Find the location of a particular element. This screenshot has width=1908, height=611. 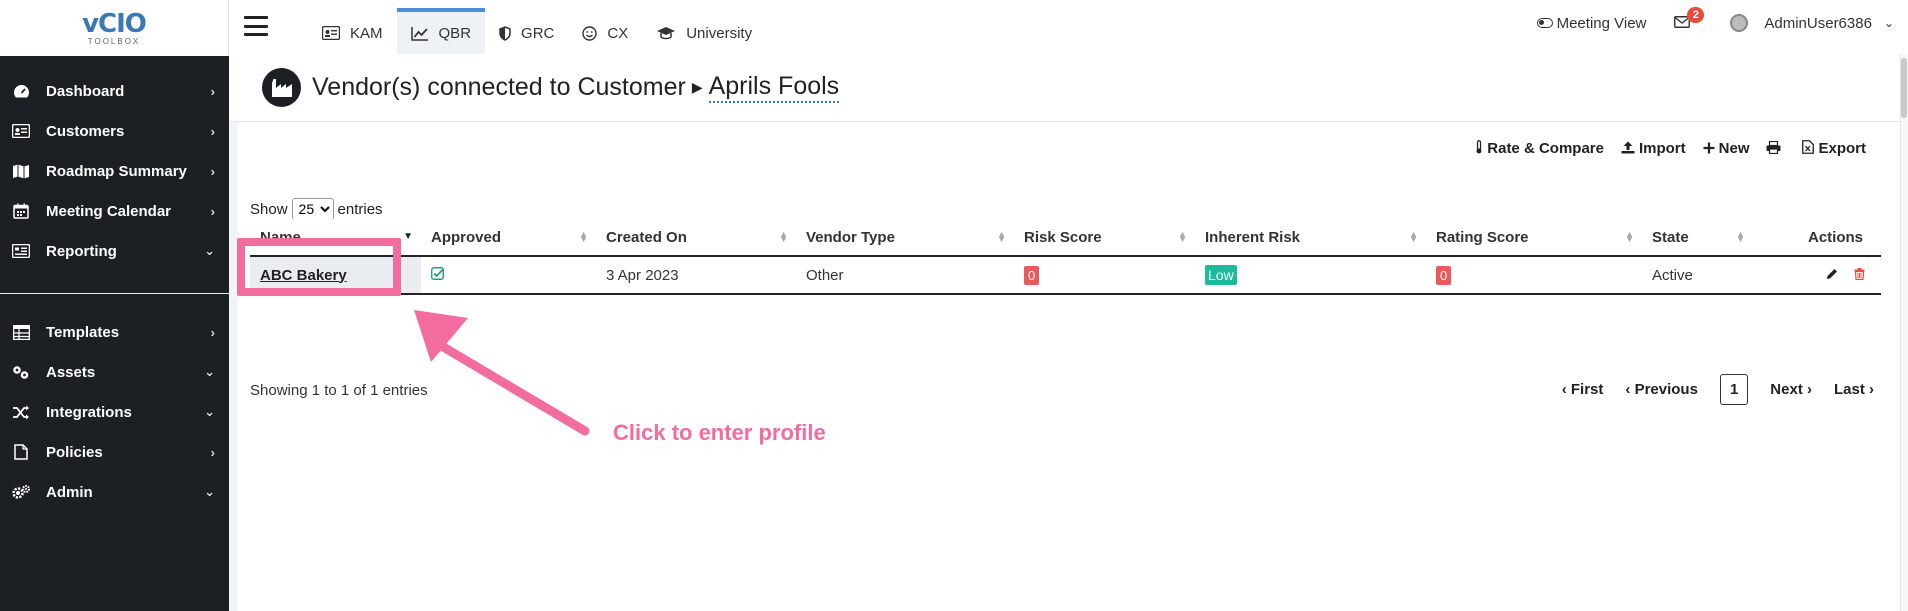

scrollbar-thumb is located at coordinates (1904, 88).